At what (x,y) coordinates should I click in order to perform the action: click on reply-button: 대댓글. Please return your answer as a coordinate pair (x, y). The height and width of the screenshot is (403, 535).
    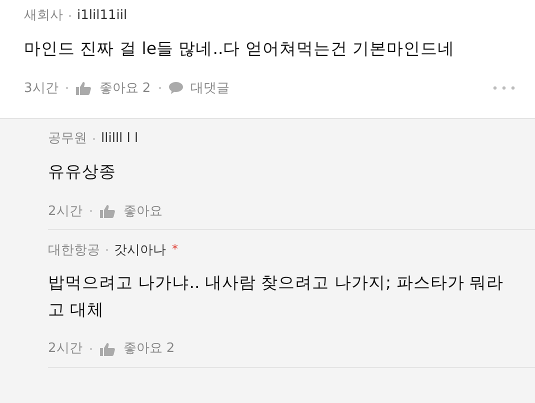
    Looking at the image, I should click on (210, 88).